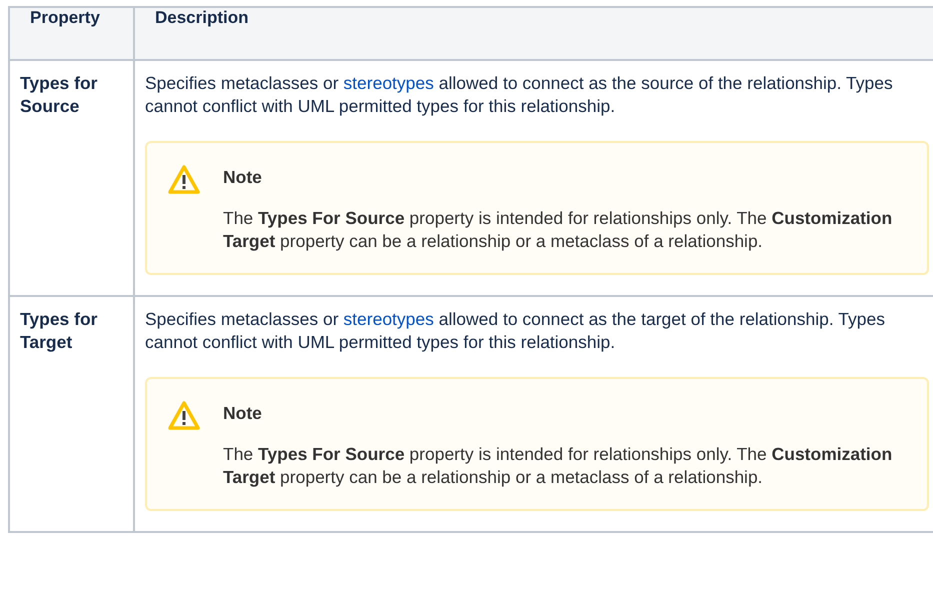 The height and width of the screenshot is (590, 933). I want to click on property-cell: Types for Source, so click(71, 178).